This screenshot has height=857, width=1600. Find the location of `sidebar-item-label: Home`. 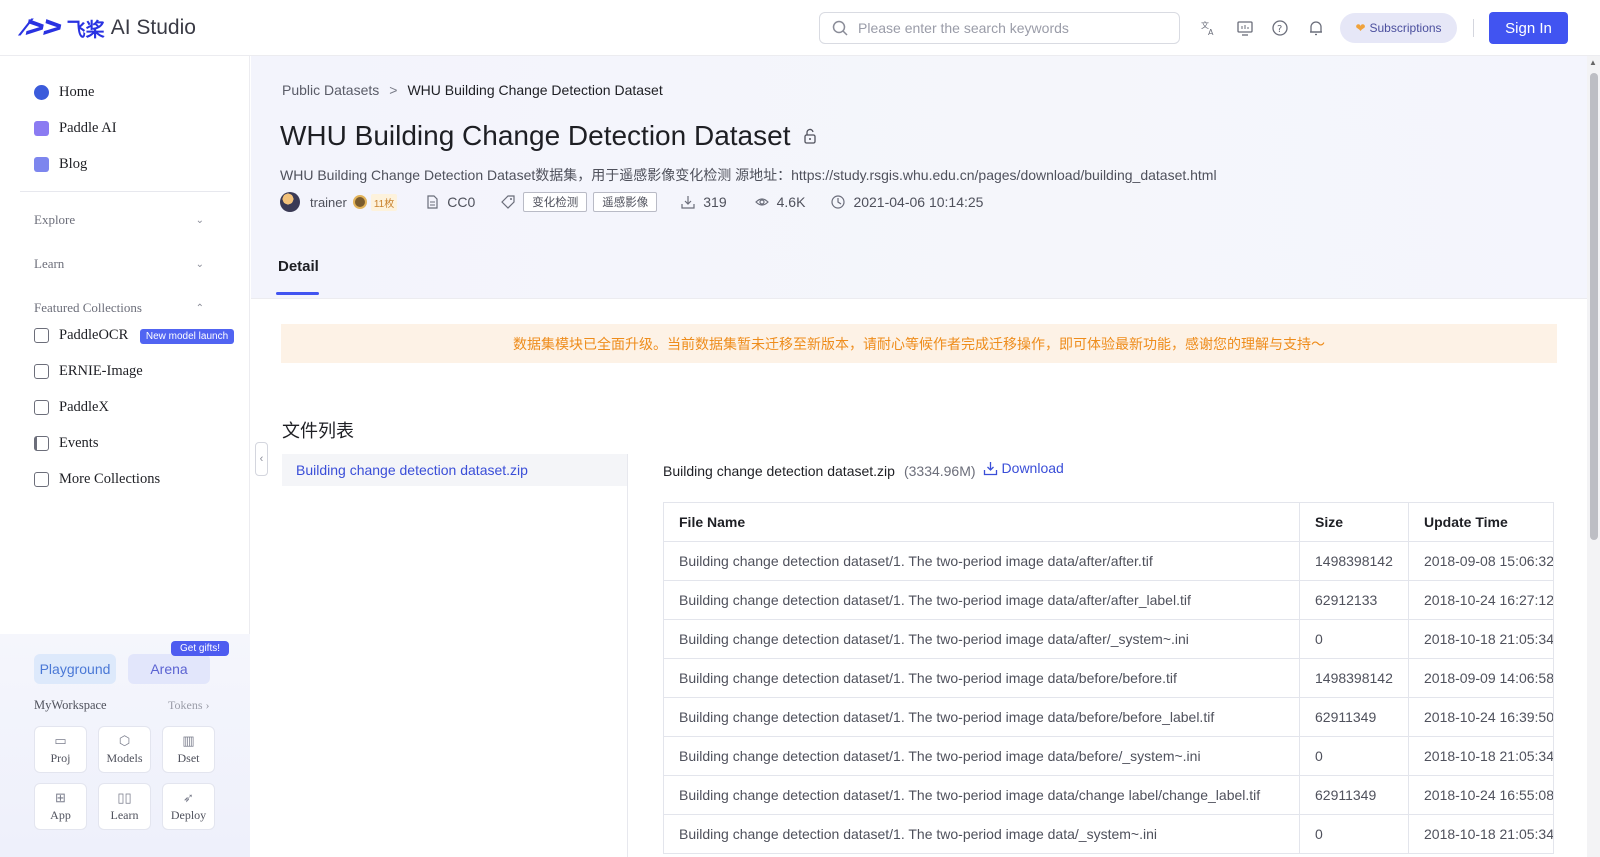

sidebar-item-label: Home is located at coordinates (77, 91).